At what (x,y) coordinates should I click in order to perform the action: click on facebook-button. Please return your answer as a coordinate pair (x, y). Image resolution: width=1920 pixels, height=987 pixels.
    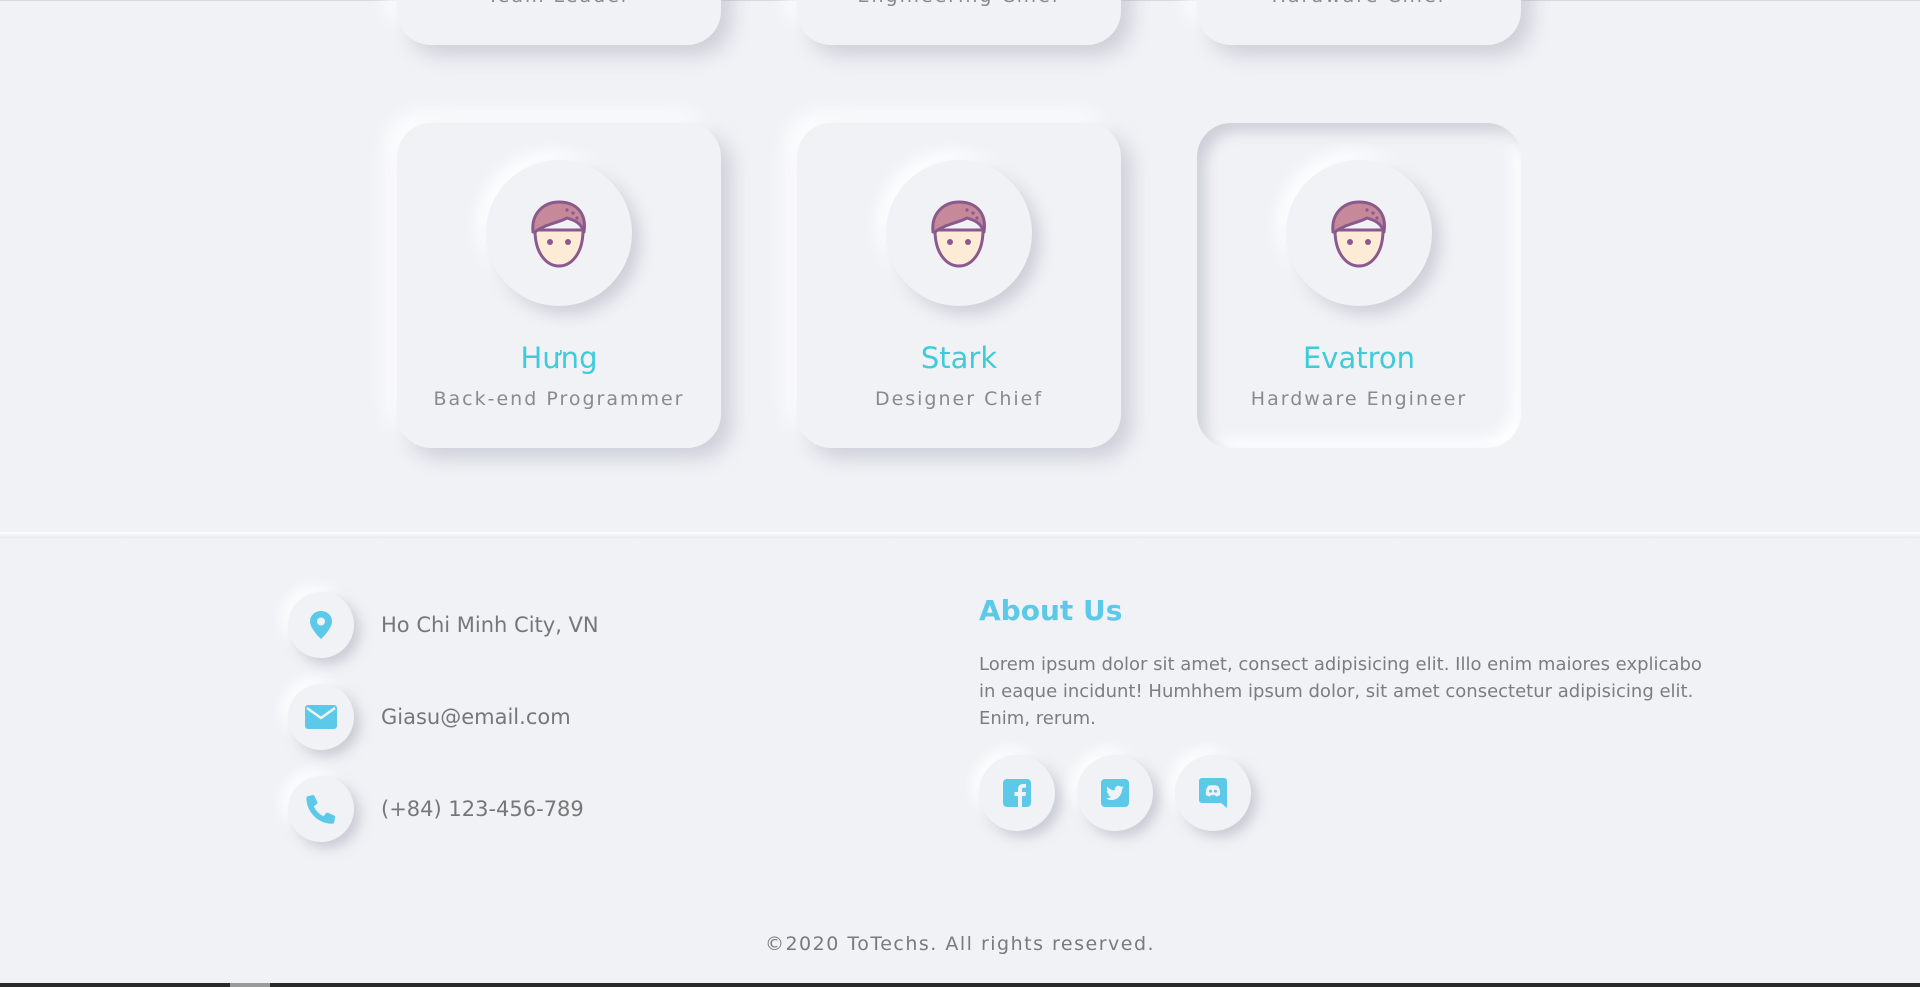
    Looking at the image, I should click on (1017, 793).